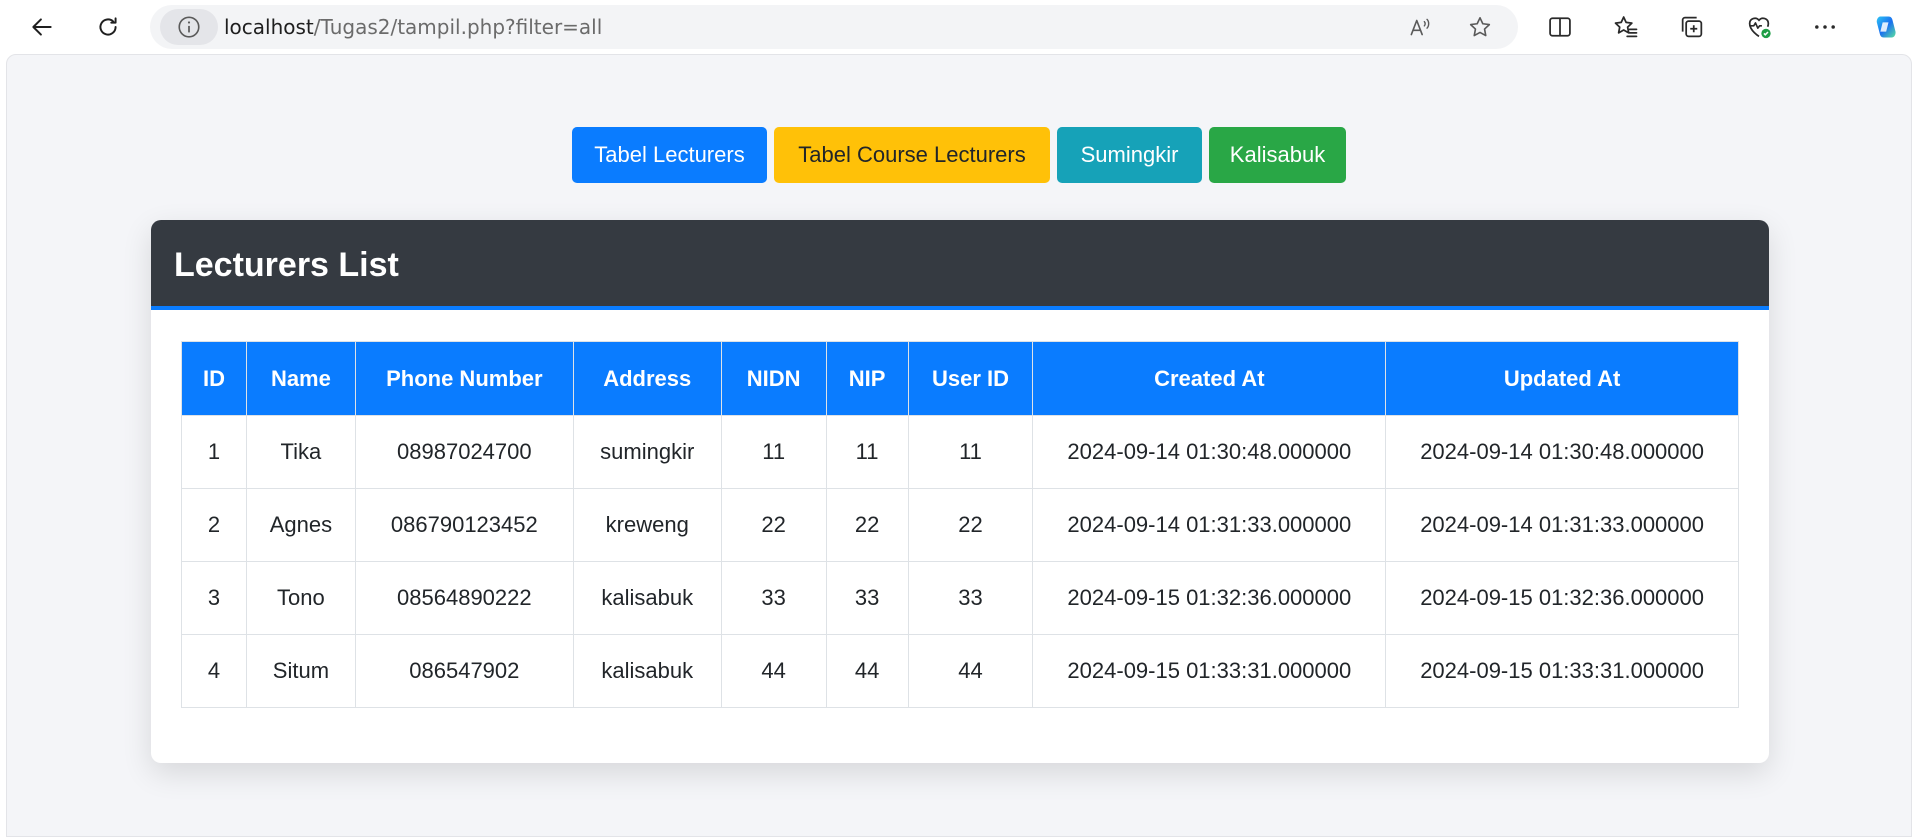  Describe the element at coordinates (286, 265) in the screenshot. I see `page-title: Lecturers List` at that location.